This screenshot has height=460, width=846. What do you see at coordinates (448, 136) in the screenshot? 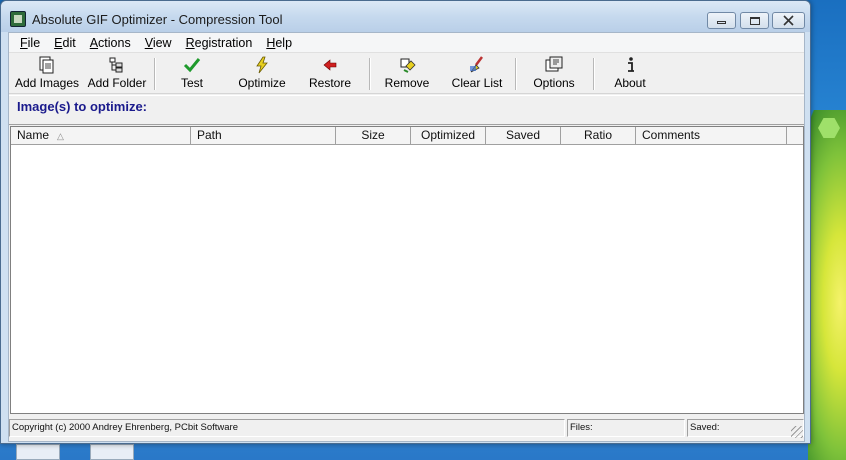
I see `column-header-optimized: Optimized` at bounding box center [448, 136].